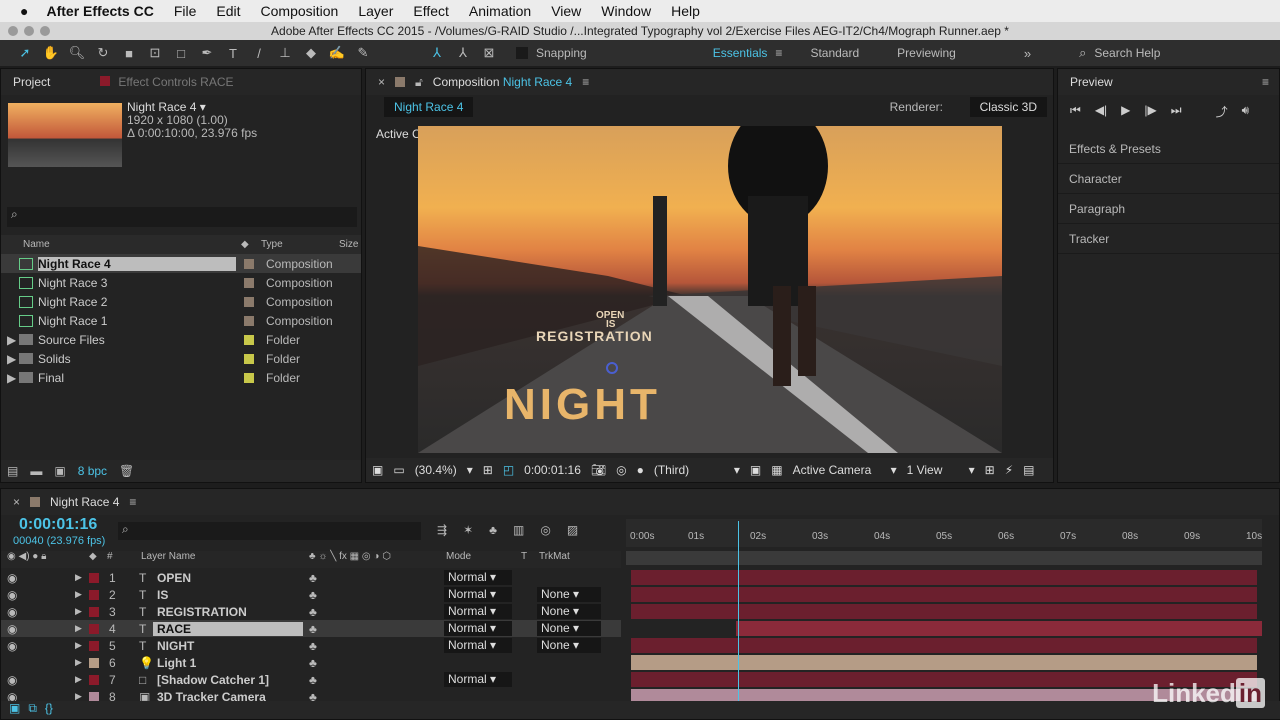 Image resolution: width=1280 pixels, height=720 pixels. I want to click on layer-row: ◉ ▶ 7 □ [Shadow Catcher 1] ♣ Normal ▾, so click(311, 679).